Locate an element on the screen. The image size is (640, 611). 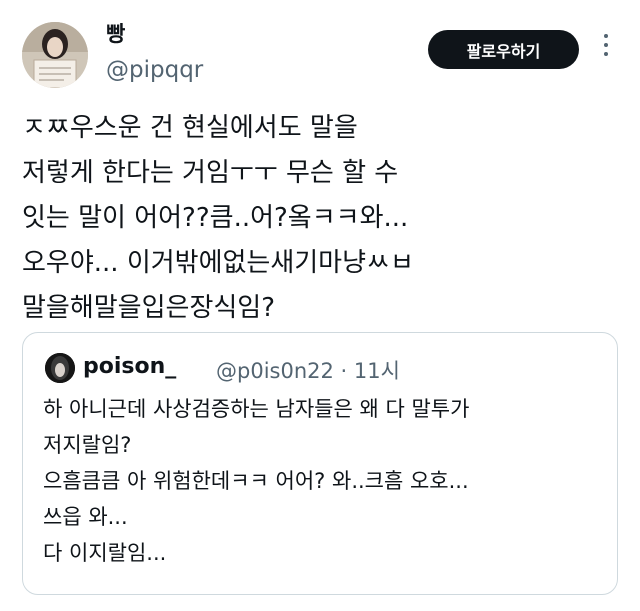
tweet-line: ㅈㅉ우스운 건 현실에서도 말을 is located at coordinates (190, 128).